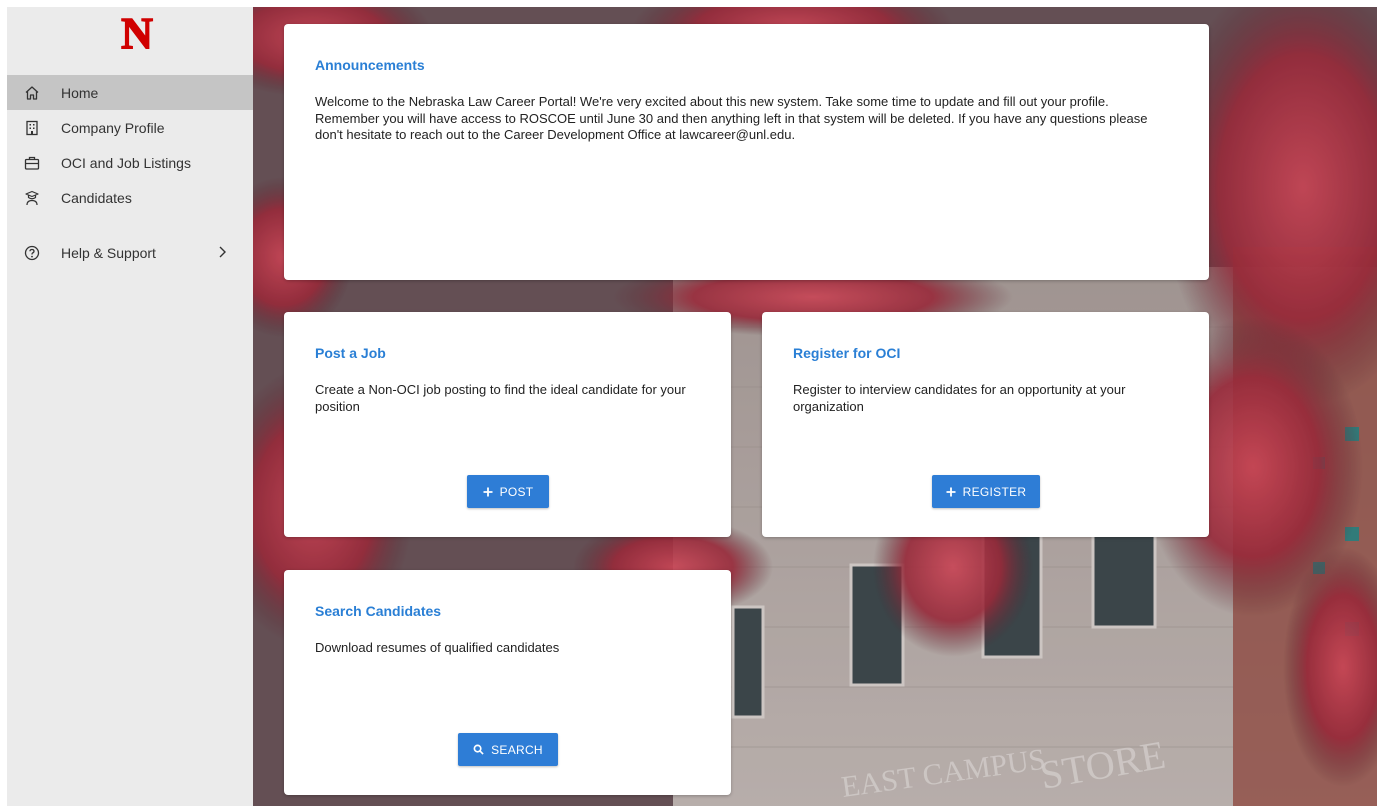 The image size is (1377, 806). I want to click on search-candidates-title: Search Candidates, so click(378, 611).